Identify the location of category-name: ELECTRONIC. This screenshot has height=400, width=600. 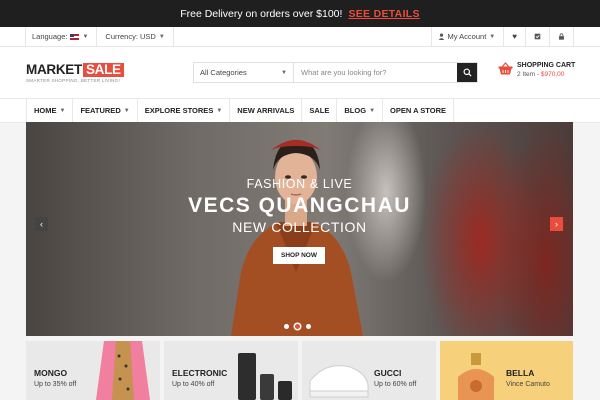
(200, 373).